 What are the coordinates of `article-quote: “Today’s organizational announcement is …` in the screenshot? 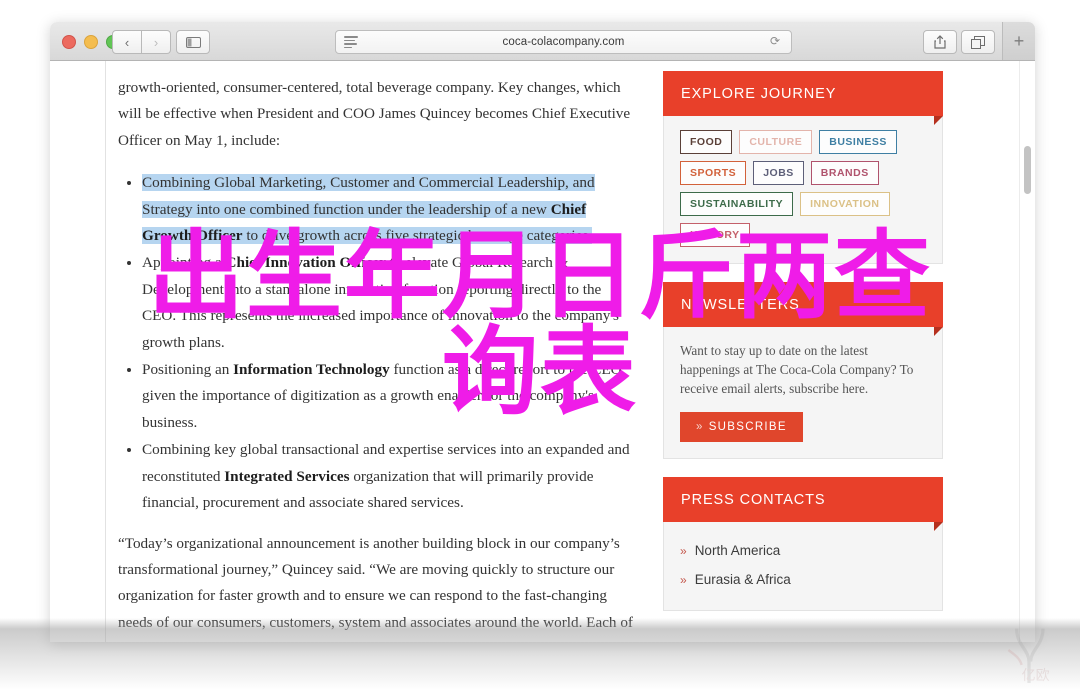 It's located at (375, 588).